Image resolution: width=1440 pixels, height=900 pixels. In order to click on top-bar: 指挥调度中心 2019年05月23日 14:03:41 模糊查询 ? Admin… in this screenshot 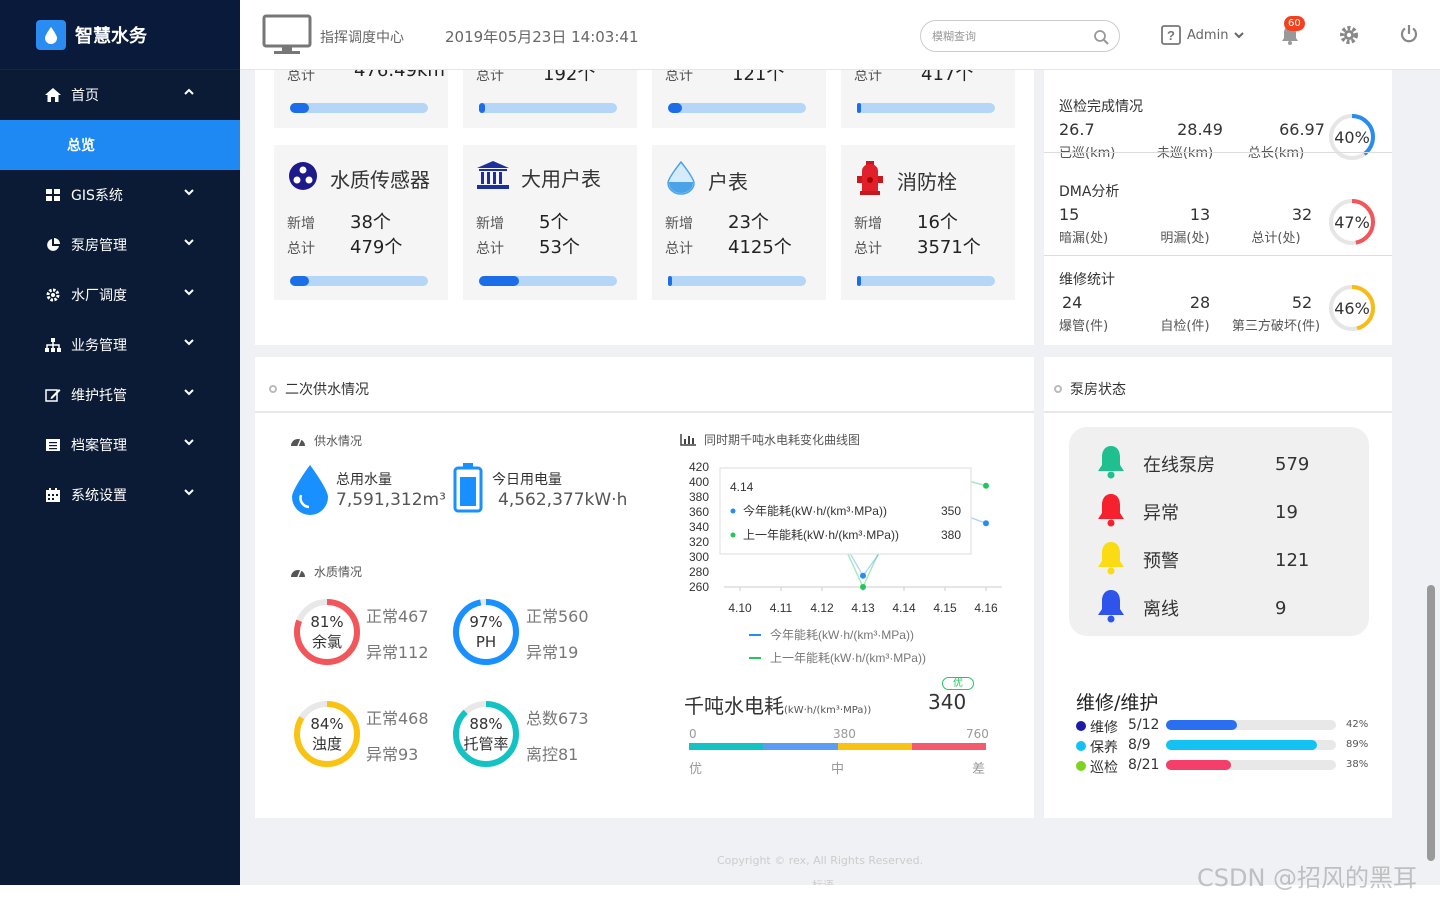, I will do `click(840, 35)`.